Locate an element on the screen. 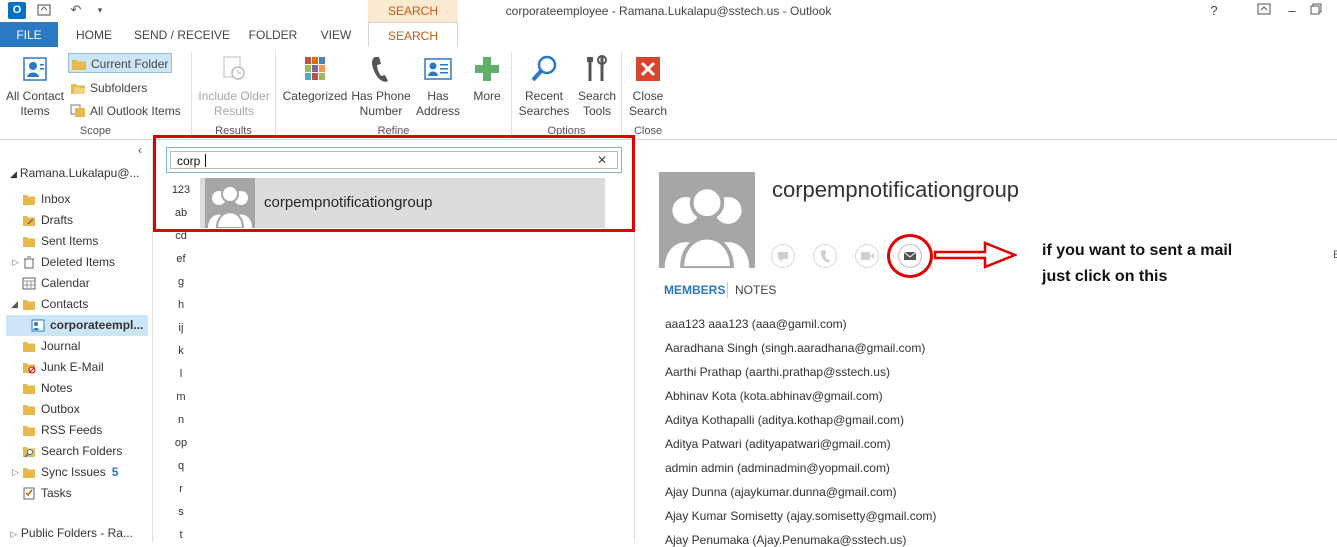 This screenshot has width=1337, height=547. video-call-button is located at coordinates (867, 256).